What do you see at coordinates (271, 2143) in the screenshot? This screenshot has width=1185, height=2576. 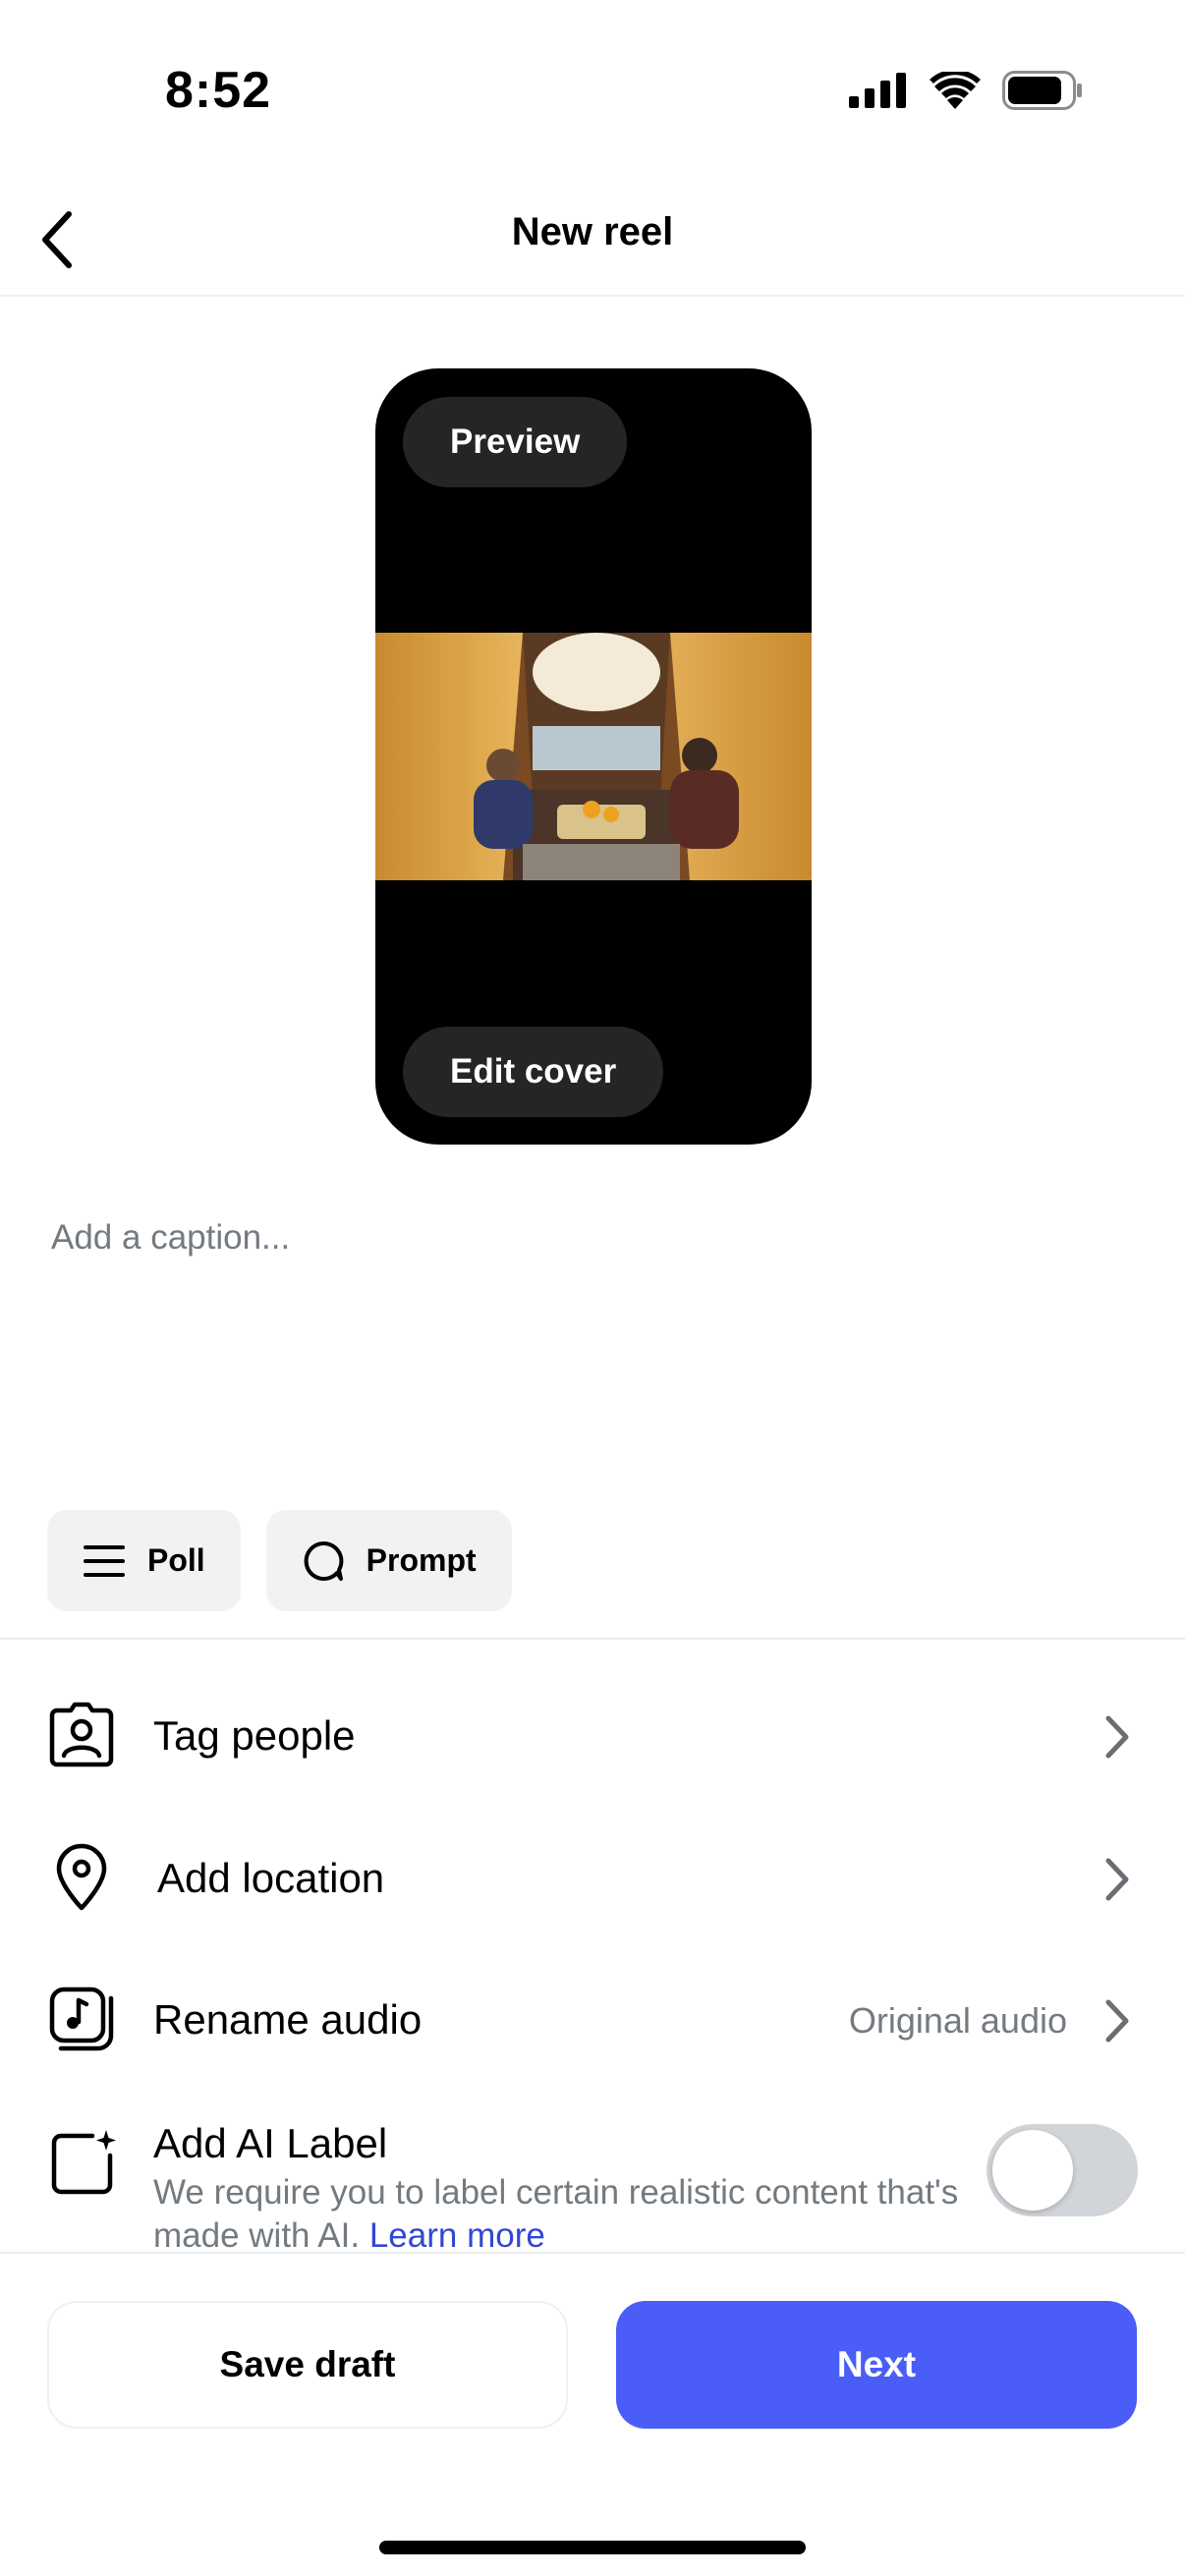 I see `ai-label-title: Add AI Label` at bounding box center [271, 2143].